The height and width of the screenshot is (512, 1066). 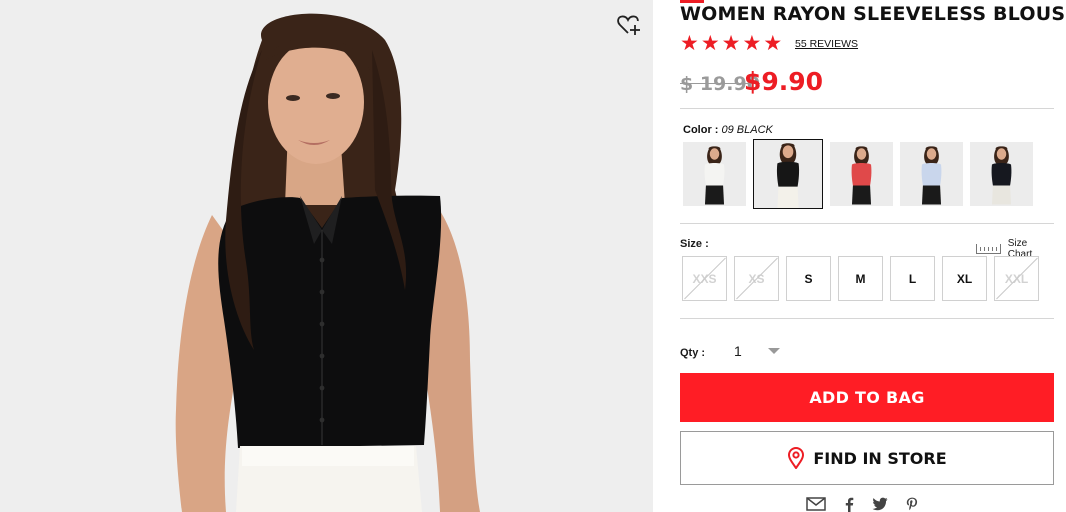 I want to click on pinterest-icon, so click(x=912, y=504).